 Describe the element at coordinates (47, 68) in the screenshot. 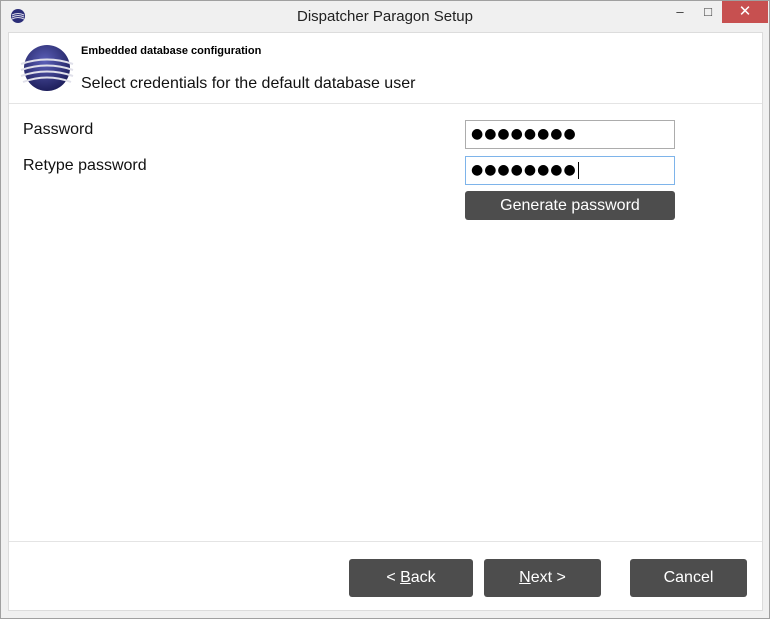

I see `paragon-logo` at that location.